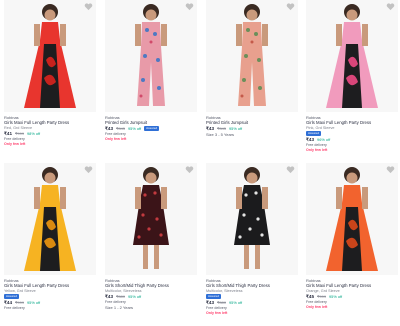 Image resolution: width=400 pixels, height=326 pixels. I want to click on delivery-label: Free delivery, so click(14, 307).